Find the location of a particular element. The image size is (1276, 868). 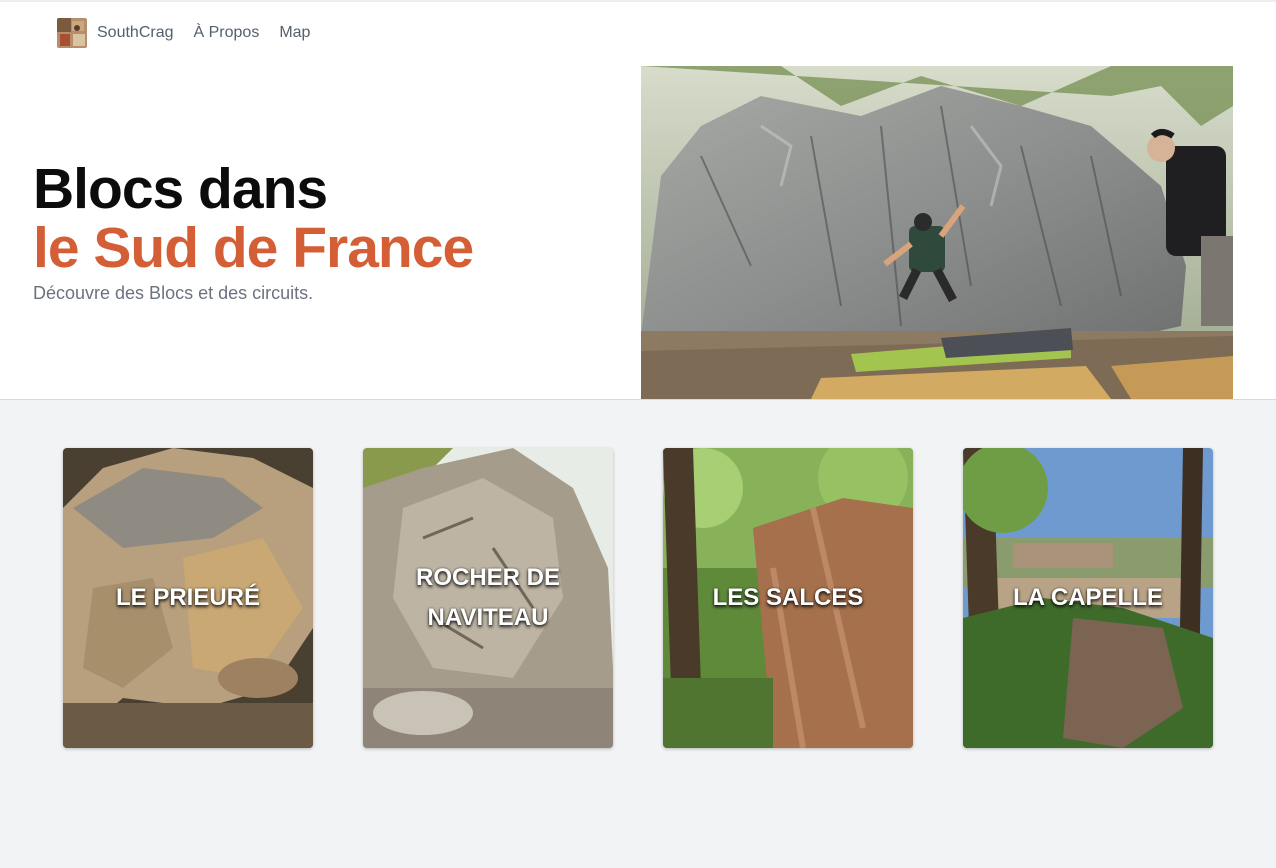

card-le-prieure: LE PRIEURÉ is located at coordinates (188, 598).